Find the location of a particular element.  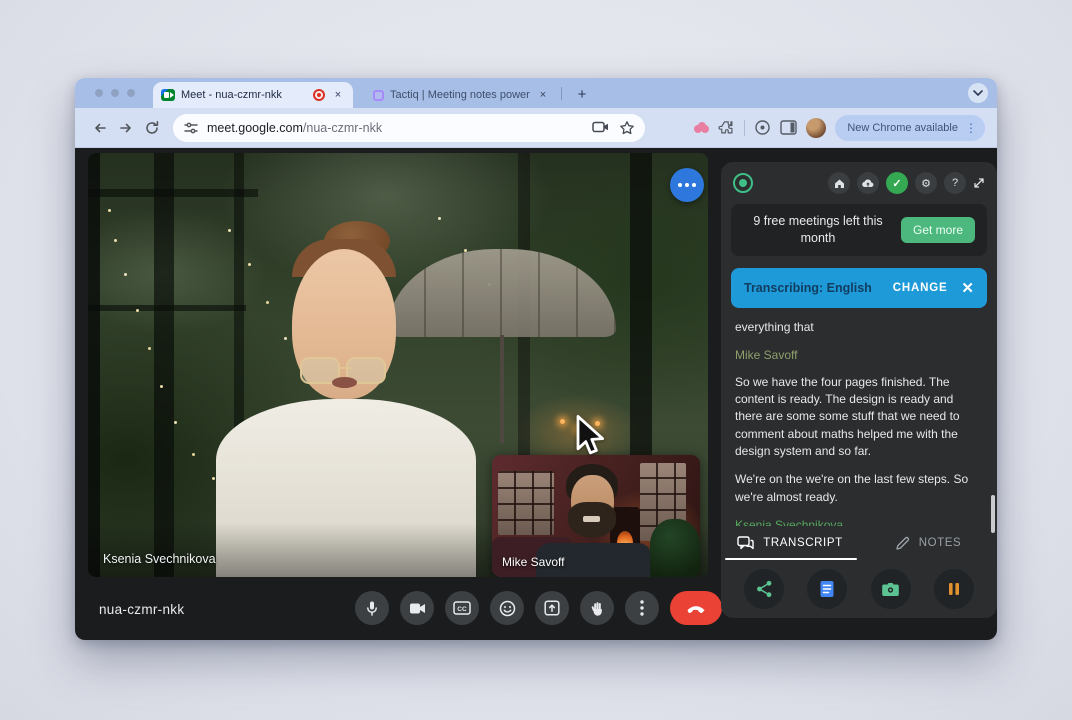

url-path: /nua-czmr-nkk is located at coordinates (342, 127).